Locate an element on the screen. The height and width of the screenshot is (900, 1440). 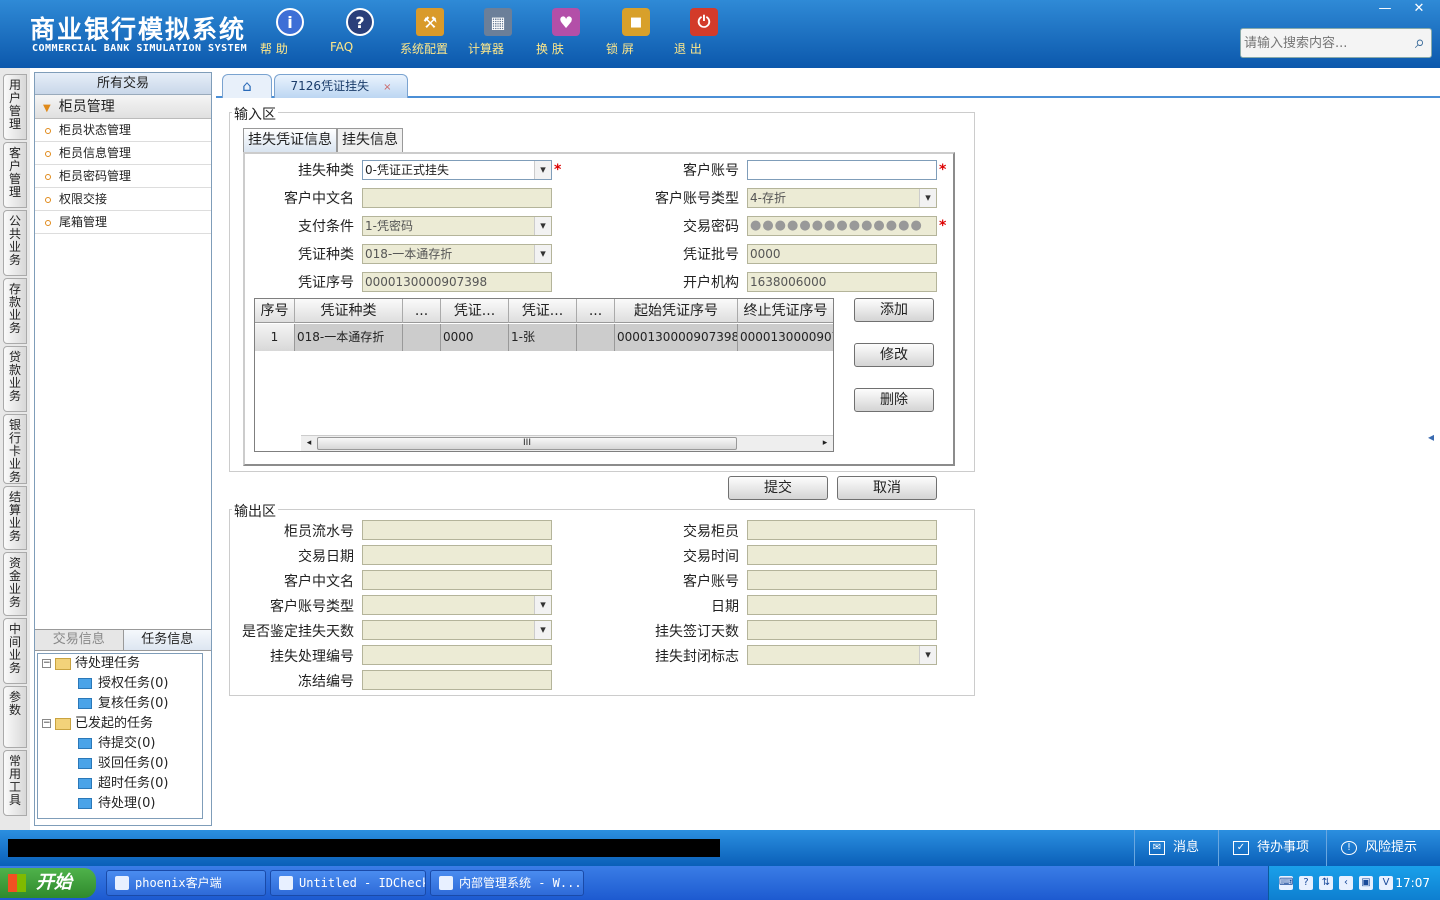
menu-item-teller-info: 柜员信息管理 is located at coordinates (123, 153).